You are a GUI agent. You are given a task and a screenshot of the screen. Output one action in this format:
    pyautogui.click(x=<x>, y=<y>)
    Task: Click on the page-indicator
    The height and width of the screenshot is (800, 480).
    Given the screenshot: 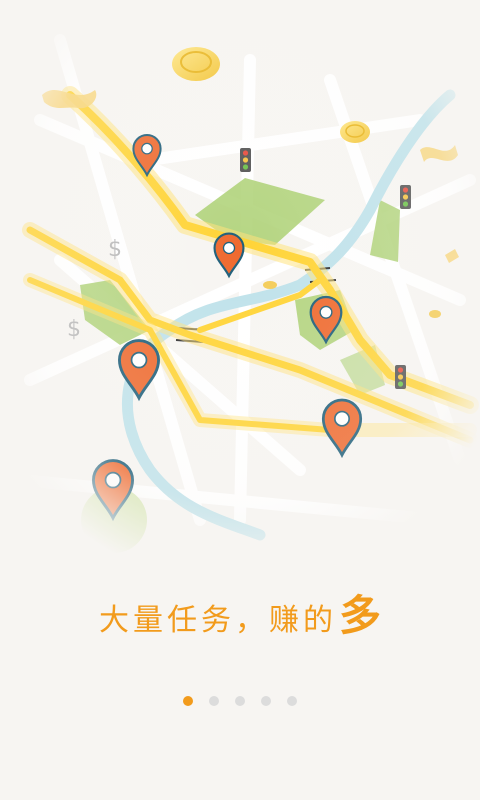 What is the action you would take?
    pyautogui.click(x=240, y=701)
    